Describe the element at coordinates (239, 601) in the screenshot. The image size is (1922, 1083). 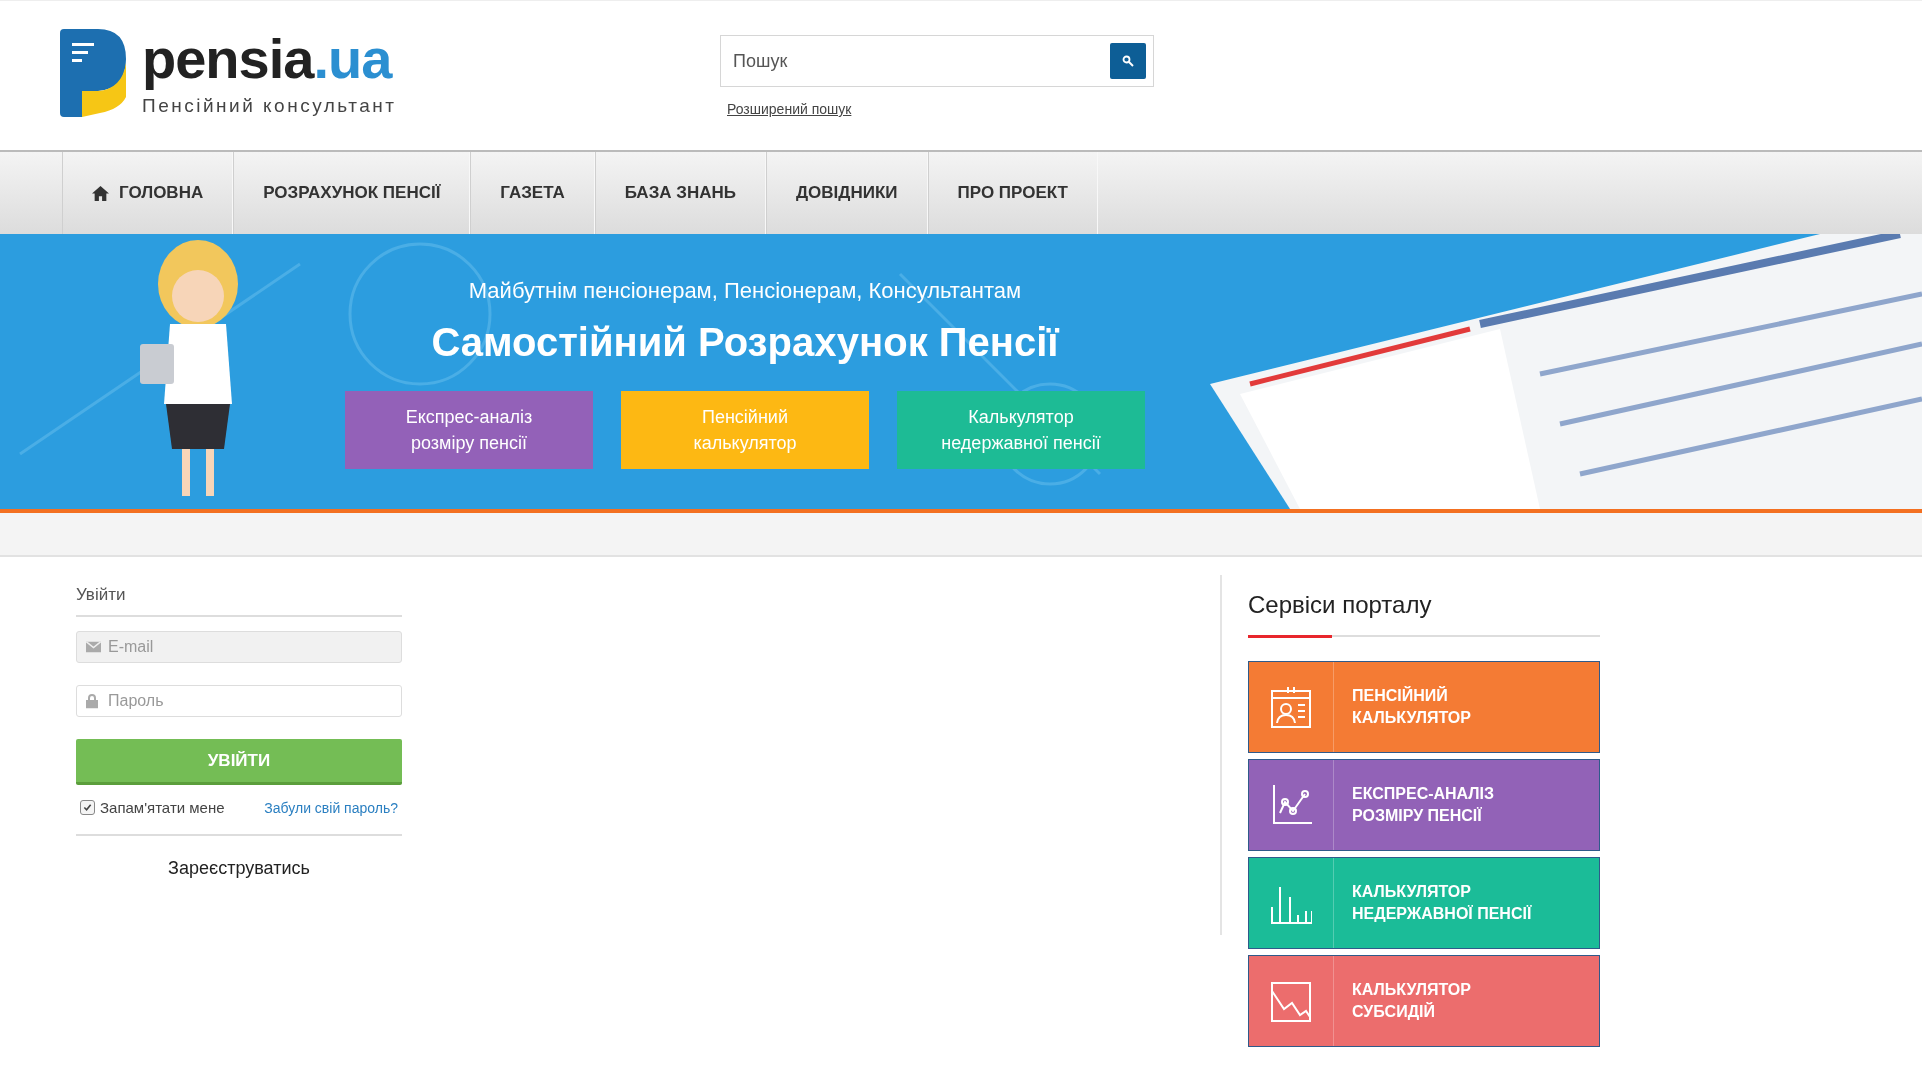
I see `login-heading: Увійти` at that location.